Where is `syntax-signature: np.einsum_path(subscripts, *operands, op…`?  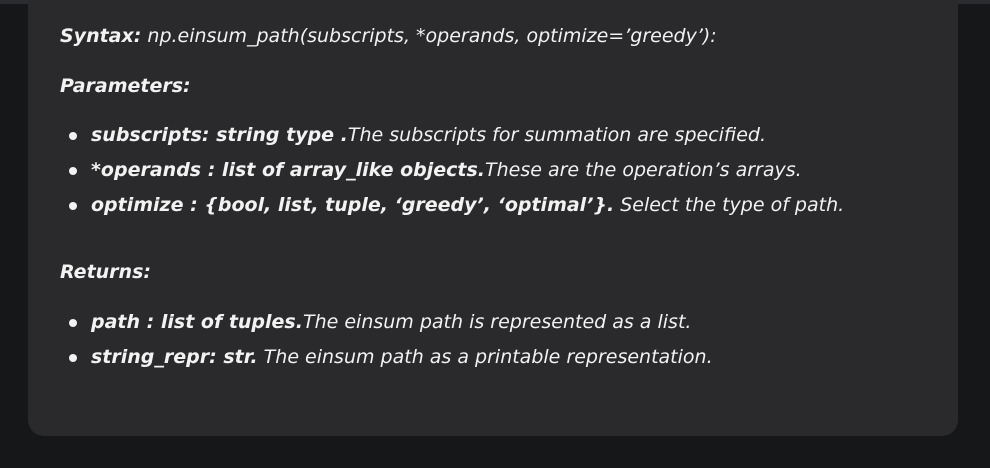
syntax-signature: np.einsum_path(subscripts, *operands, op… is located at coordinates (429, 36).